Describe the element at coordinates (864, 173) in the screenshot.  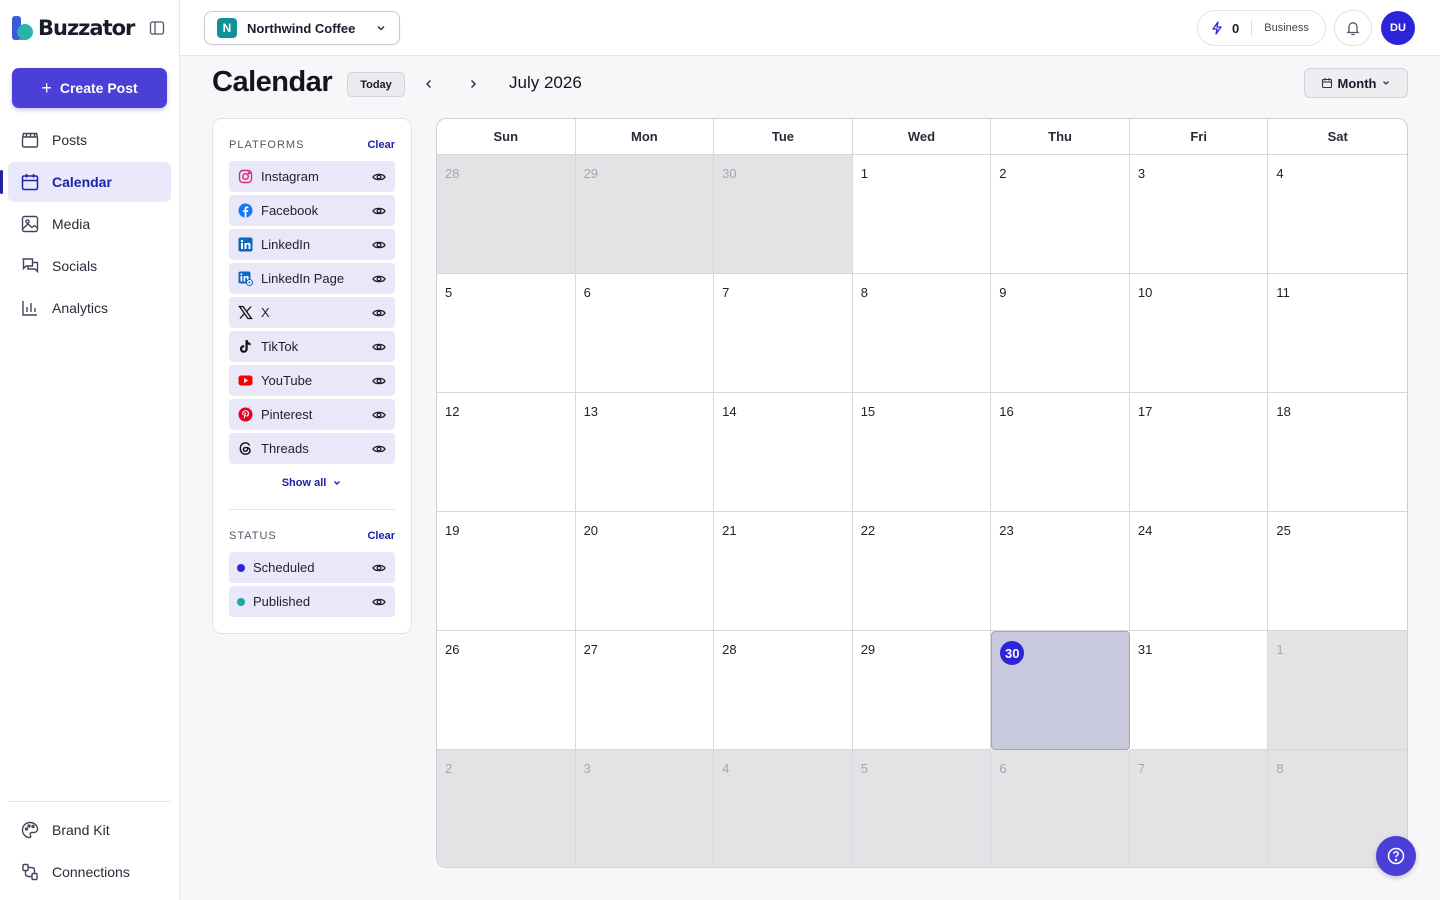
I see `day-number: 1` at that location.